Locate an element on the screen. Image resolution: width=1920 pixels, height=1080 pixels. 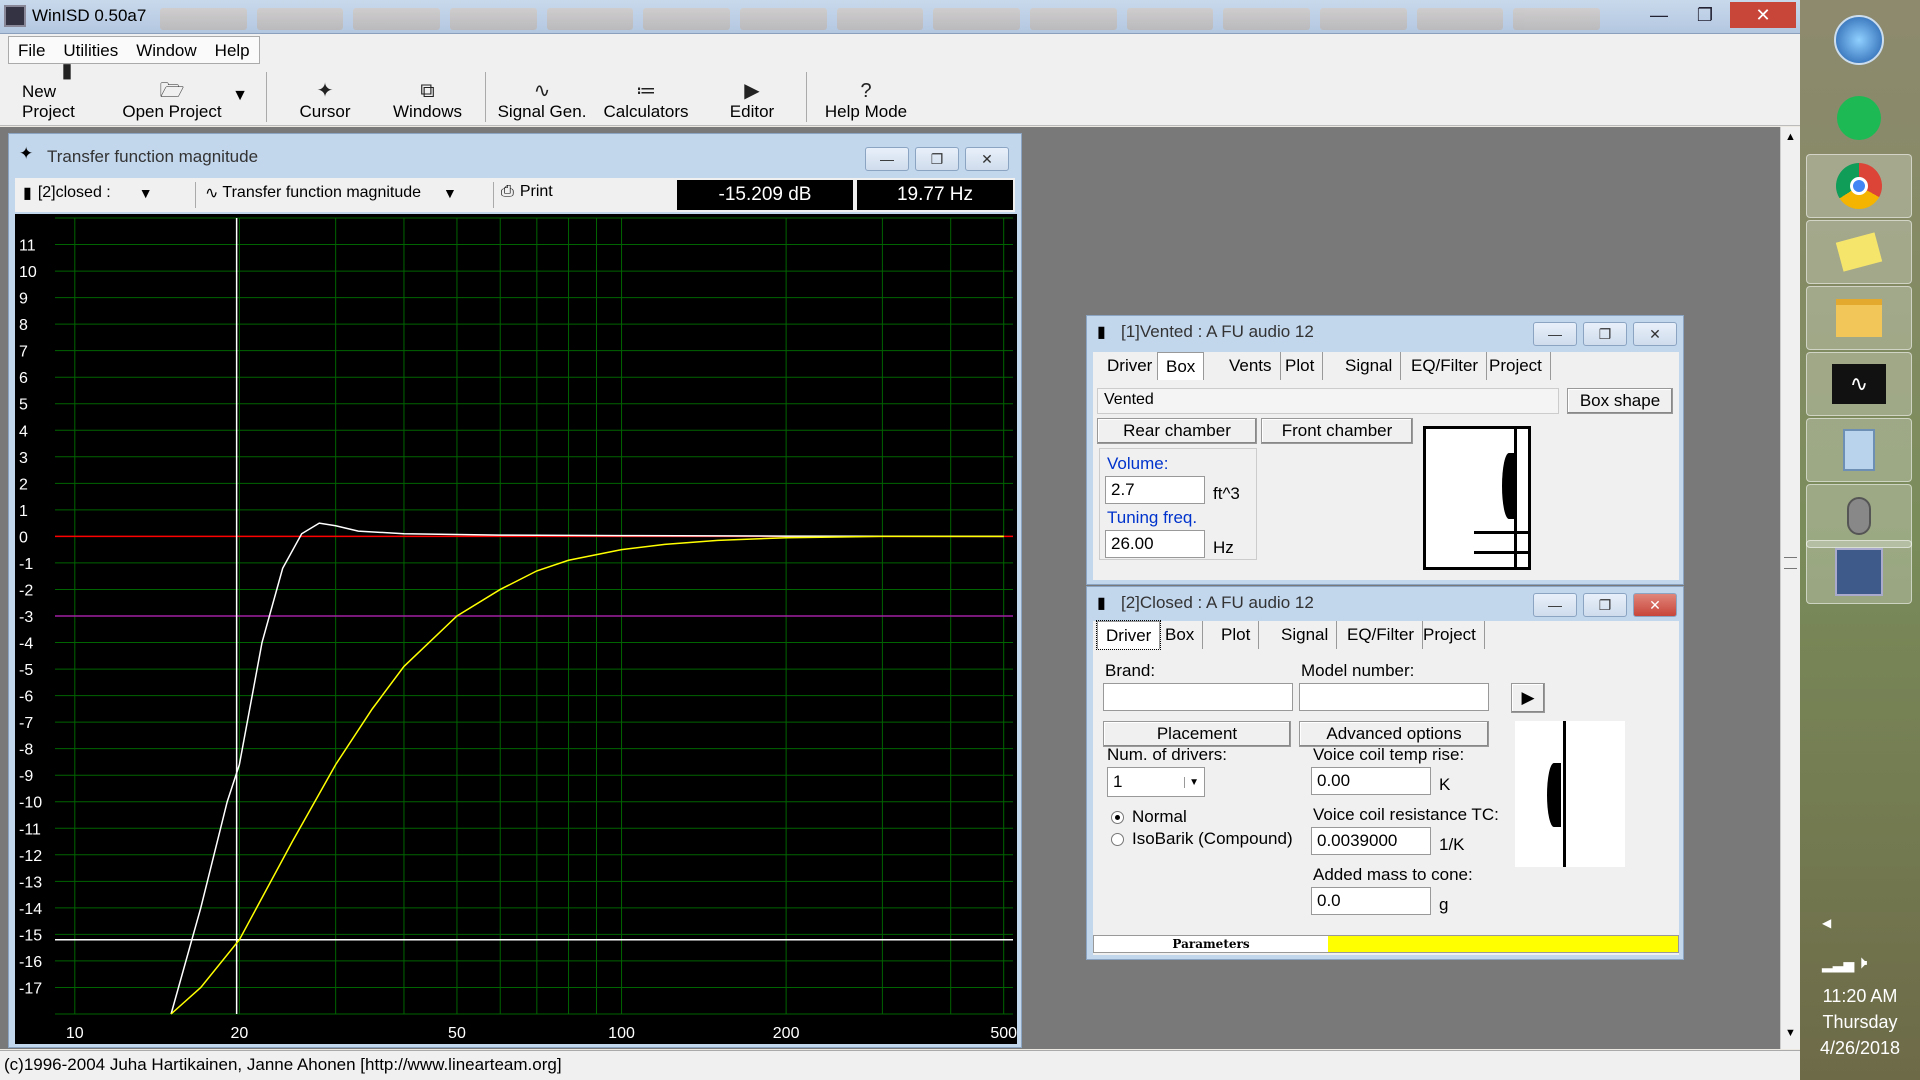
graph-restore-button: ❐ is located at coordinates (937, 159).